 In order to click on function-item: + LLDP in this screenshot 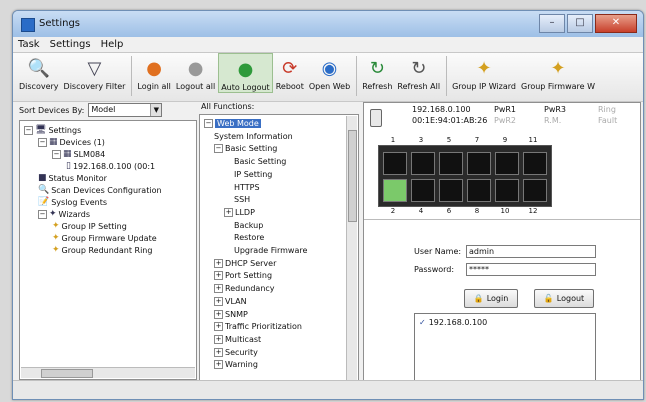, I will do `click(239, 212)`.